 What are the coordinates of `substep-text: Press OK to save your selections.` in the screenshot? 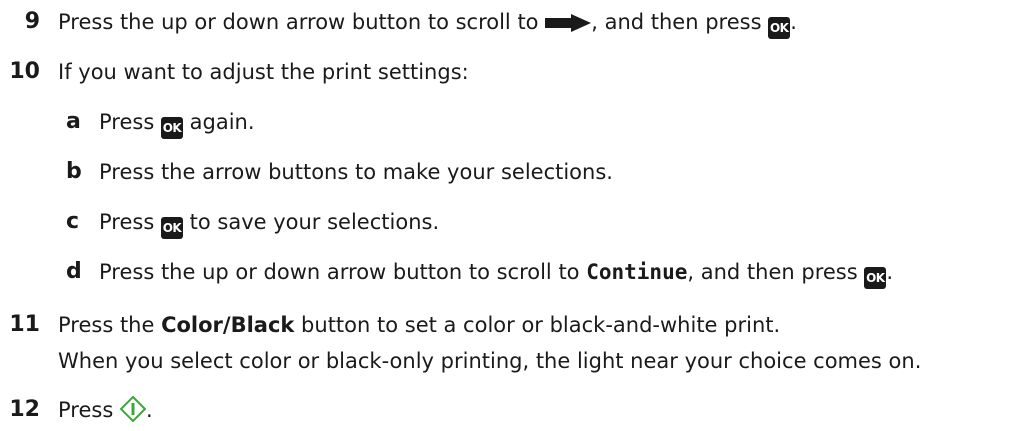 It's located at (269, 223).